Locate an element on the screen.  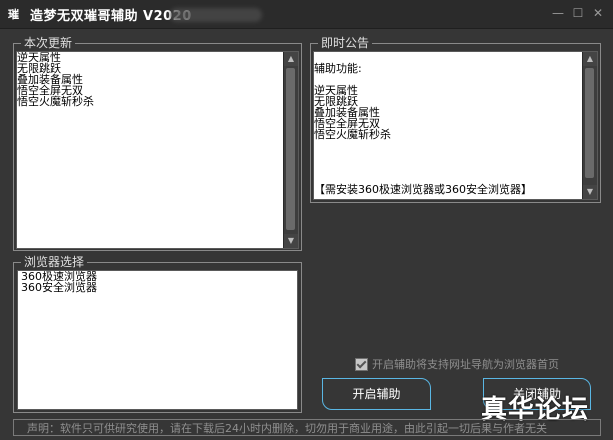
blurred-region is located at coordinates (216, 15).